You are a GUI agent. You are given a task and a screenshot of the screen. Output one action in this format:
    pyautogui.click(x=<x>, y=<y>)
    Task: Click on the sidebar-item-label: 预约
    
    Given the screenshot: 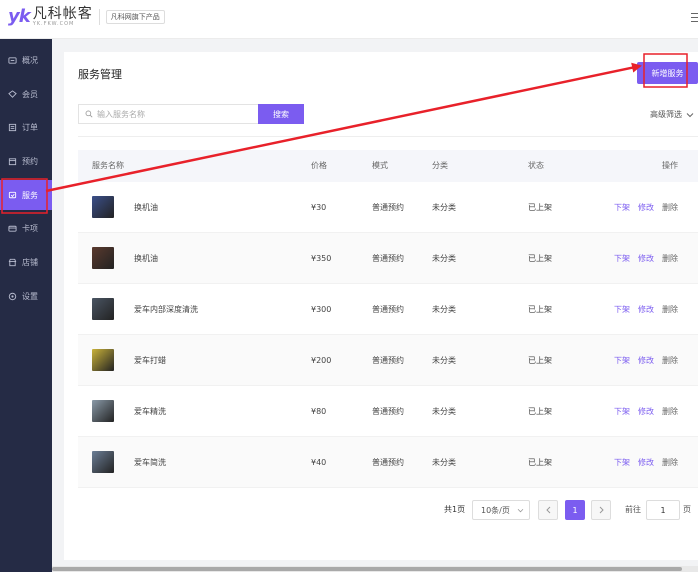 What is the action you would take?
    pyautogui.click(x=30, y=161)
    